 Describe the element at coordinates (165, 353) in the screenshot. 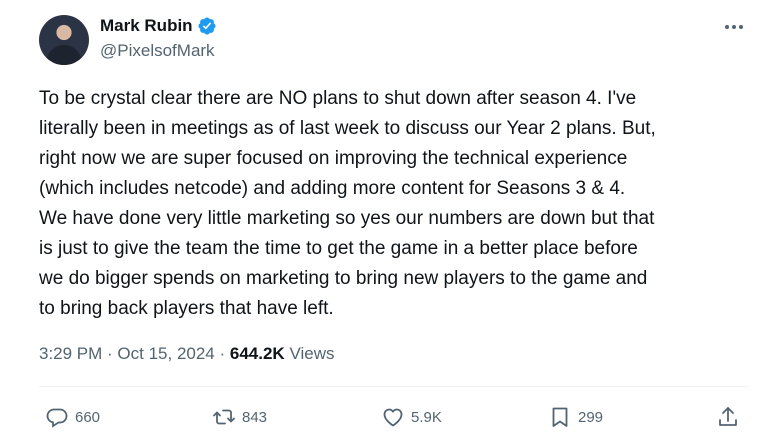

I see `tweet-date: Oct 15, 2024` at that location.